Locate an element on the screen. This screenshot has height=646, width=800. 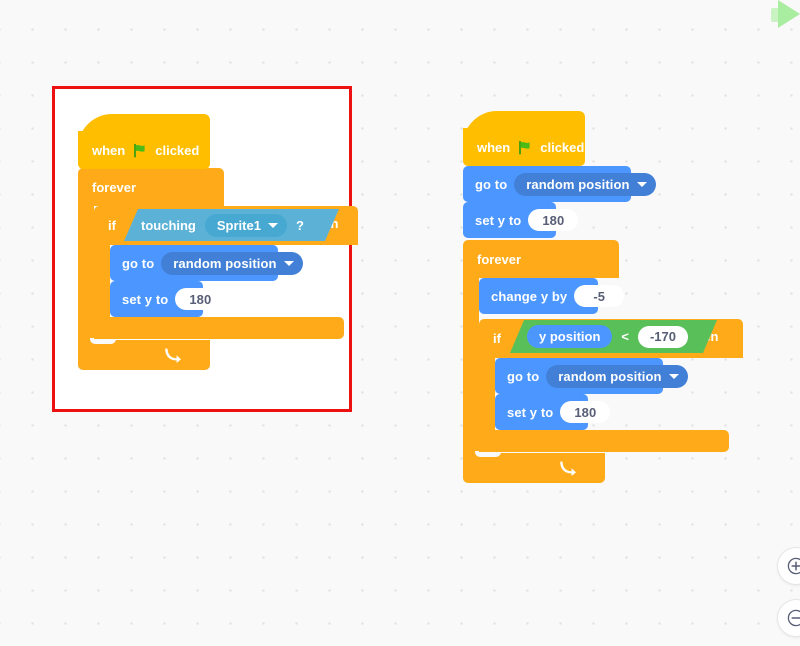
forever-block-left-spine is located at coordinates (86, 273).